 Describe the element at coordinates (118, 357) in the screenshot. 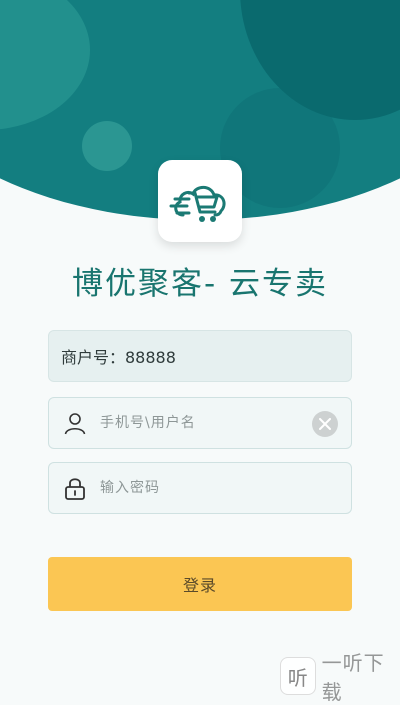

I see `merchant-id-text: 商户号：88888` at that location.